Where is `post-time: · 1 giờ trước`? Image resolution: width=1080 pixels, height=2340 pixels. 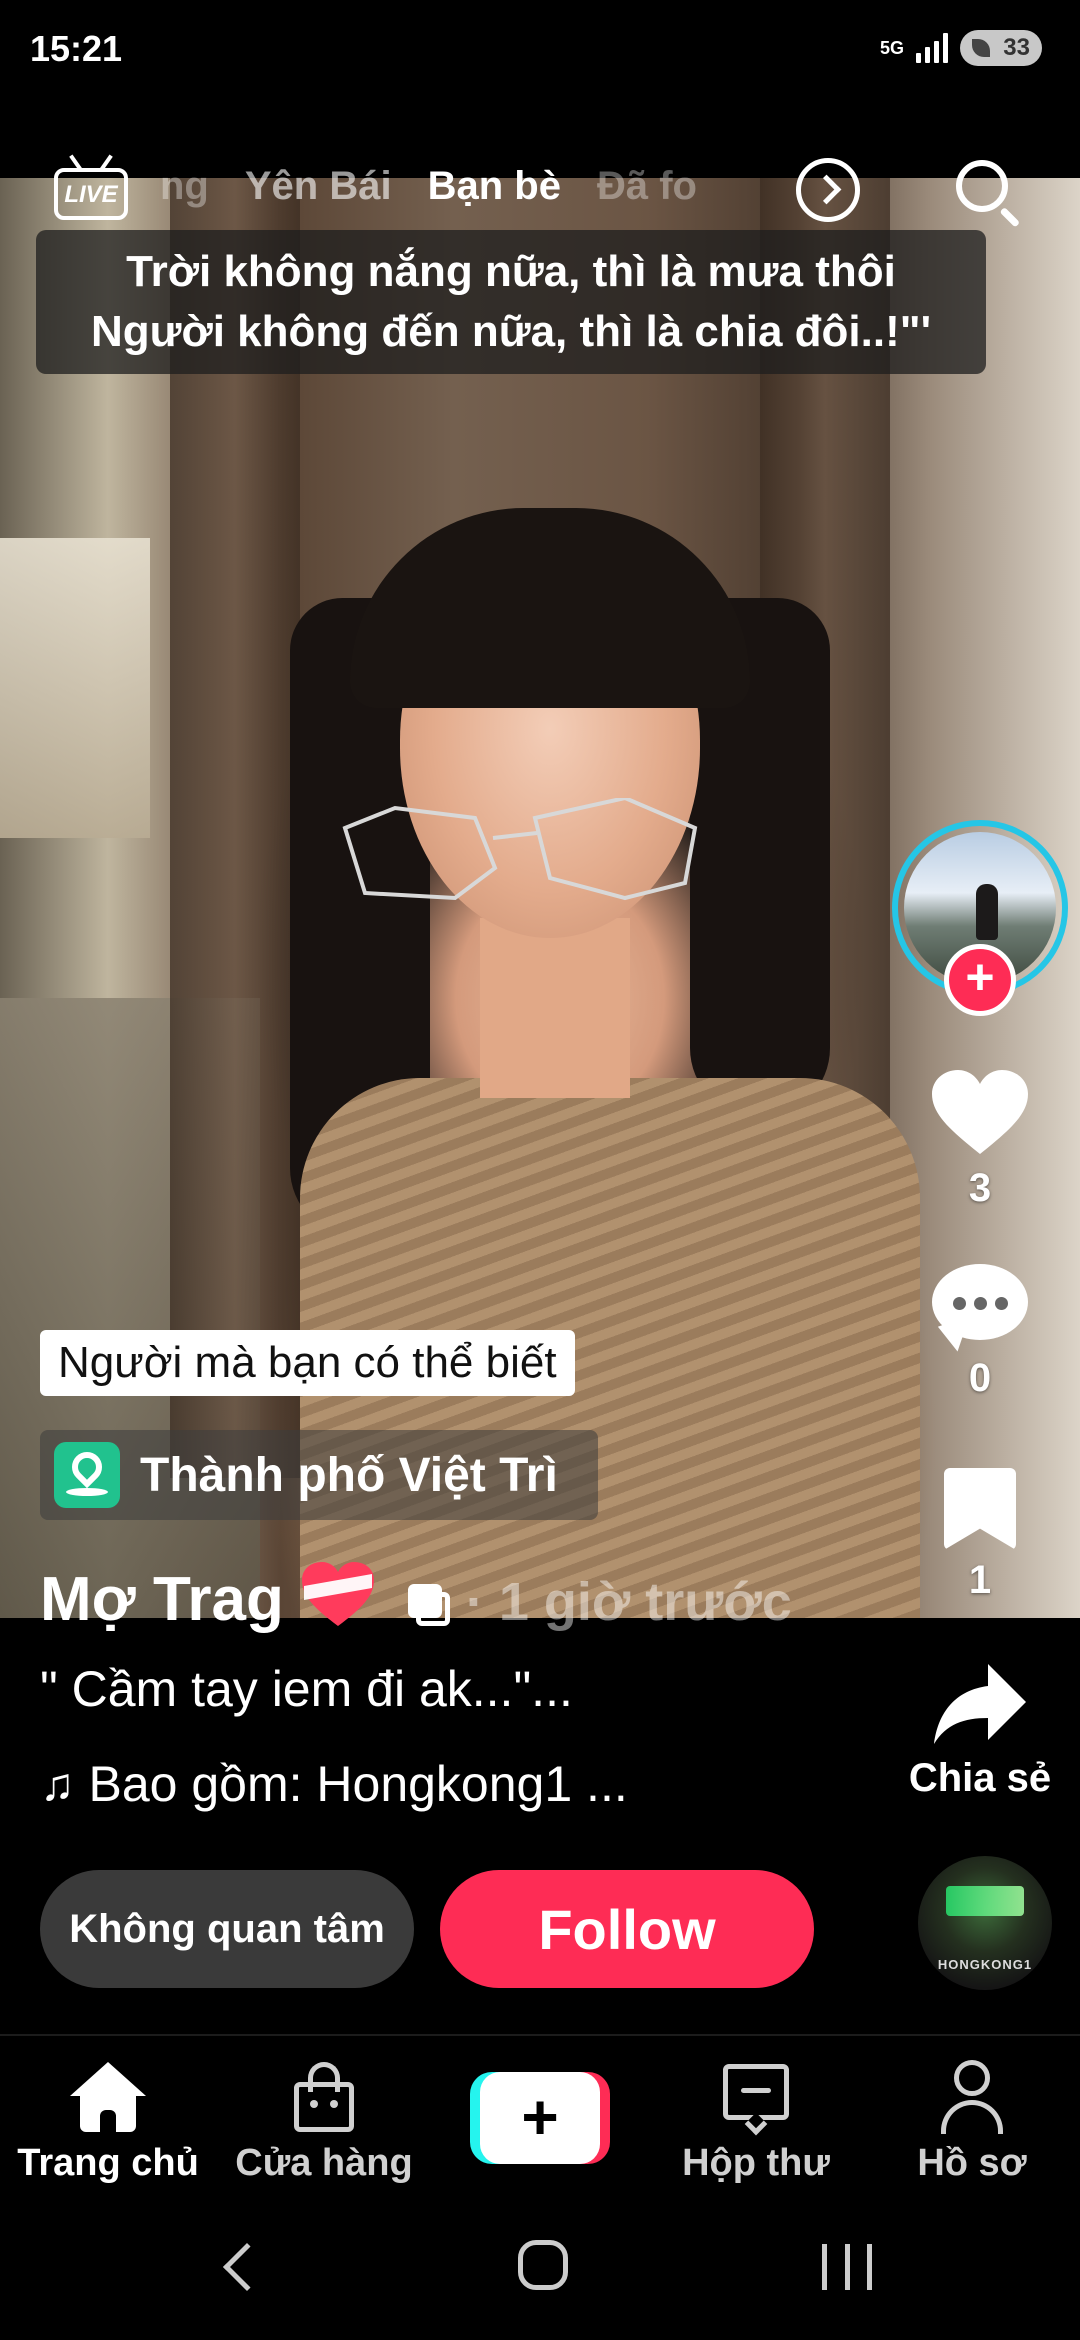
post-time: · 1 giờ trước is located at coordinates (628, 1602).